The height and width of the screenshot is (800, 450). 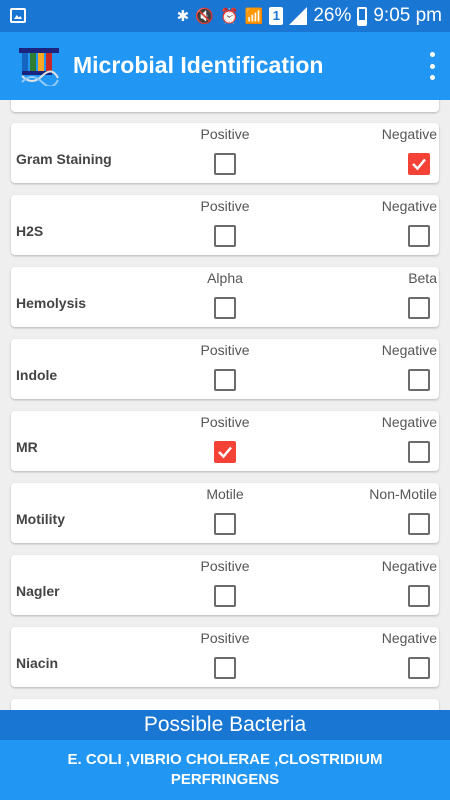 I want to click on battery-percent: 26%, so click(x=332, y=15).